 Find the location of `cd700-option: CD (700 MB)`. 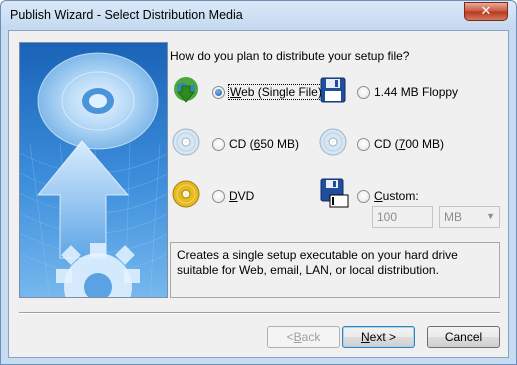

cd700-option: CD (700 MB) is located at coordinates (400, 144).